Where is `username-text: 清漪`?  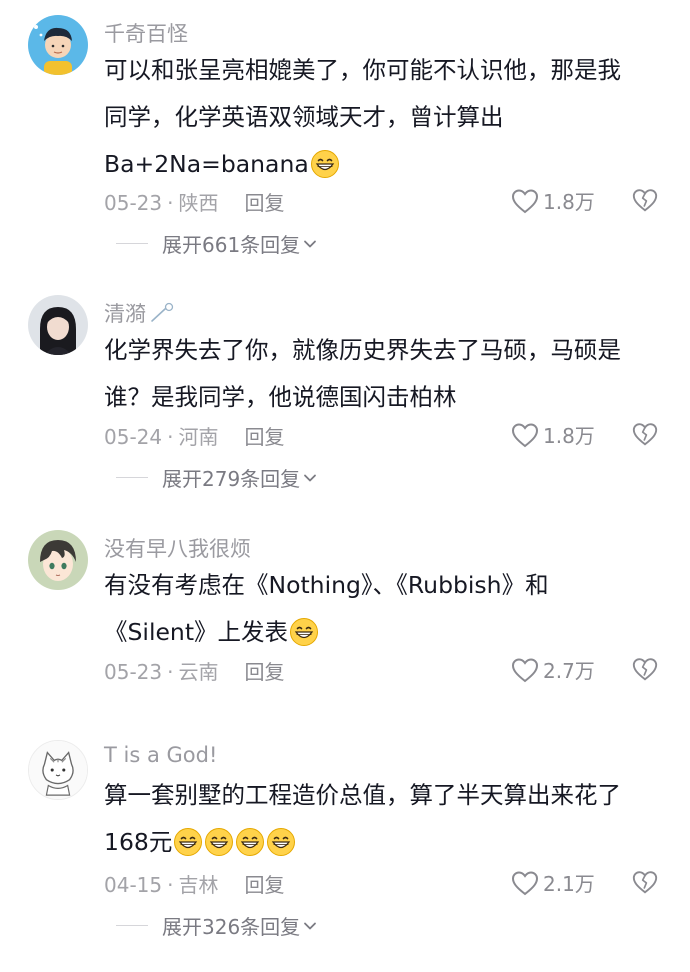 username-text: 清漪 is located at coordinates (125, 314).